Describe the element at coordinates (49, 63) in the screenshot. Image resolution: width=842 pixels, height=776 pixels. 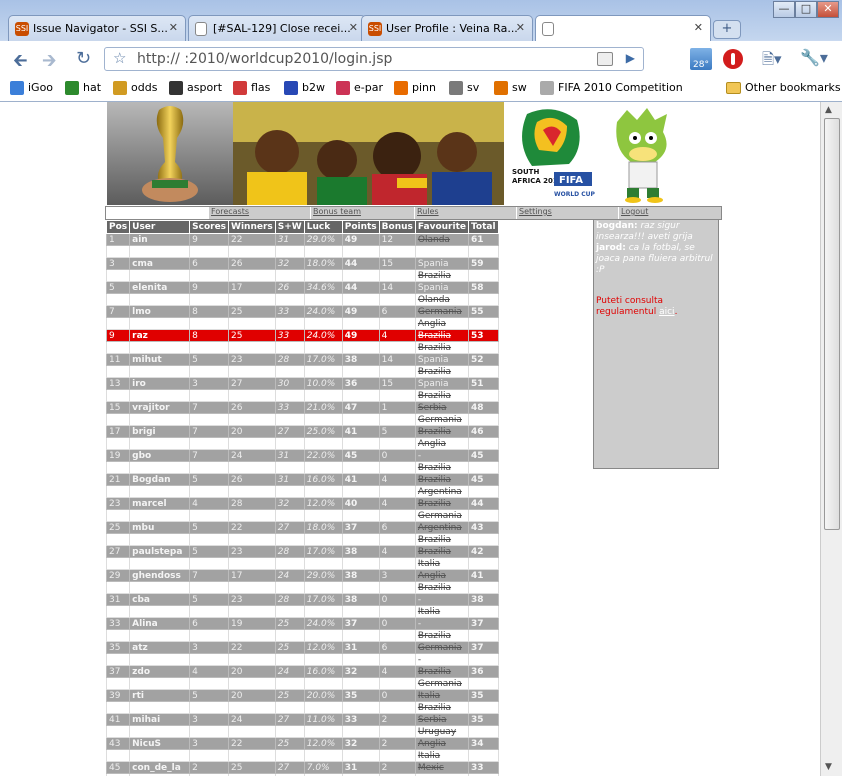
I see `forward-icon: 🡲` at that location.